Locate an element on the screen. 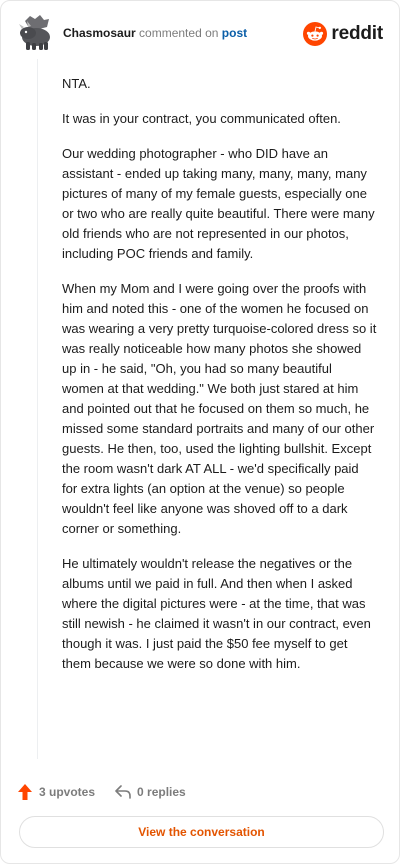 This screenshot has width=400, height=864. reply-count: 0 replies is located at coordinates (161, 792).